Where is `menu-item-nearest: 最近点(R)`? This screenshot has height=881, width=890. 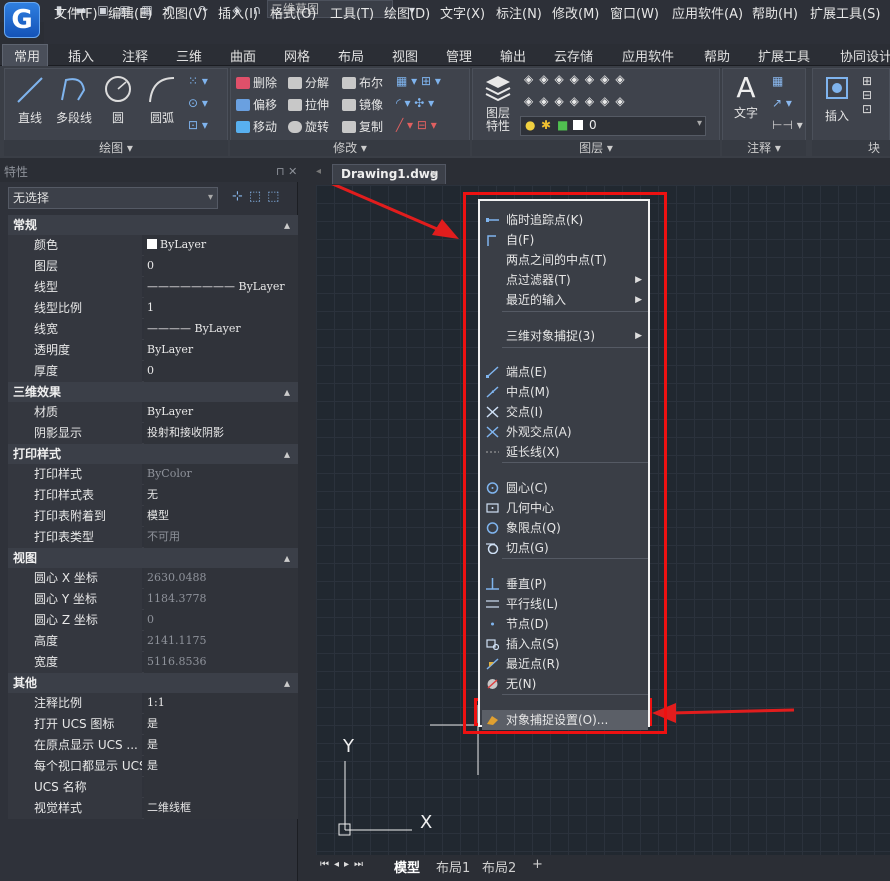 menu-item-nearest: 最近点(R) is located at coordinates (565, 664).